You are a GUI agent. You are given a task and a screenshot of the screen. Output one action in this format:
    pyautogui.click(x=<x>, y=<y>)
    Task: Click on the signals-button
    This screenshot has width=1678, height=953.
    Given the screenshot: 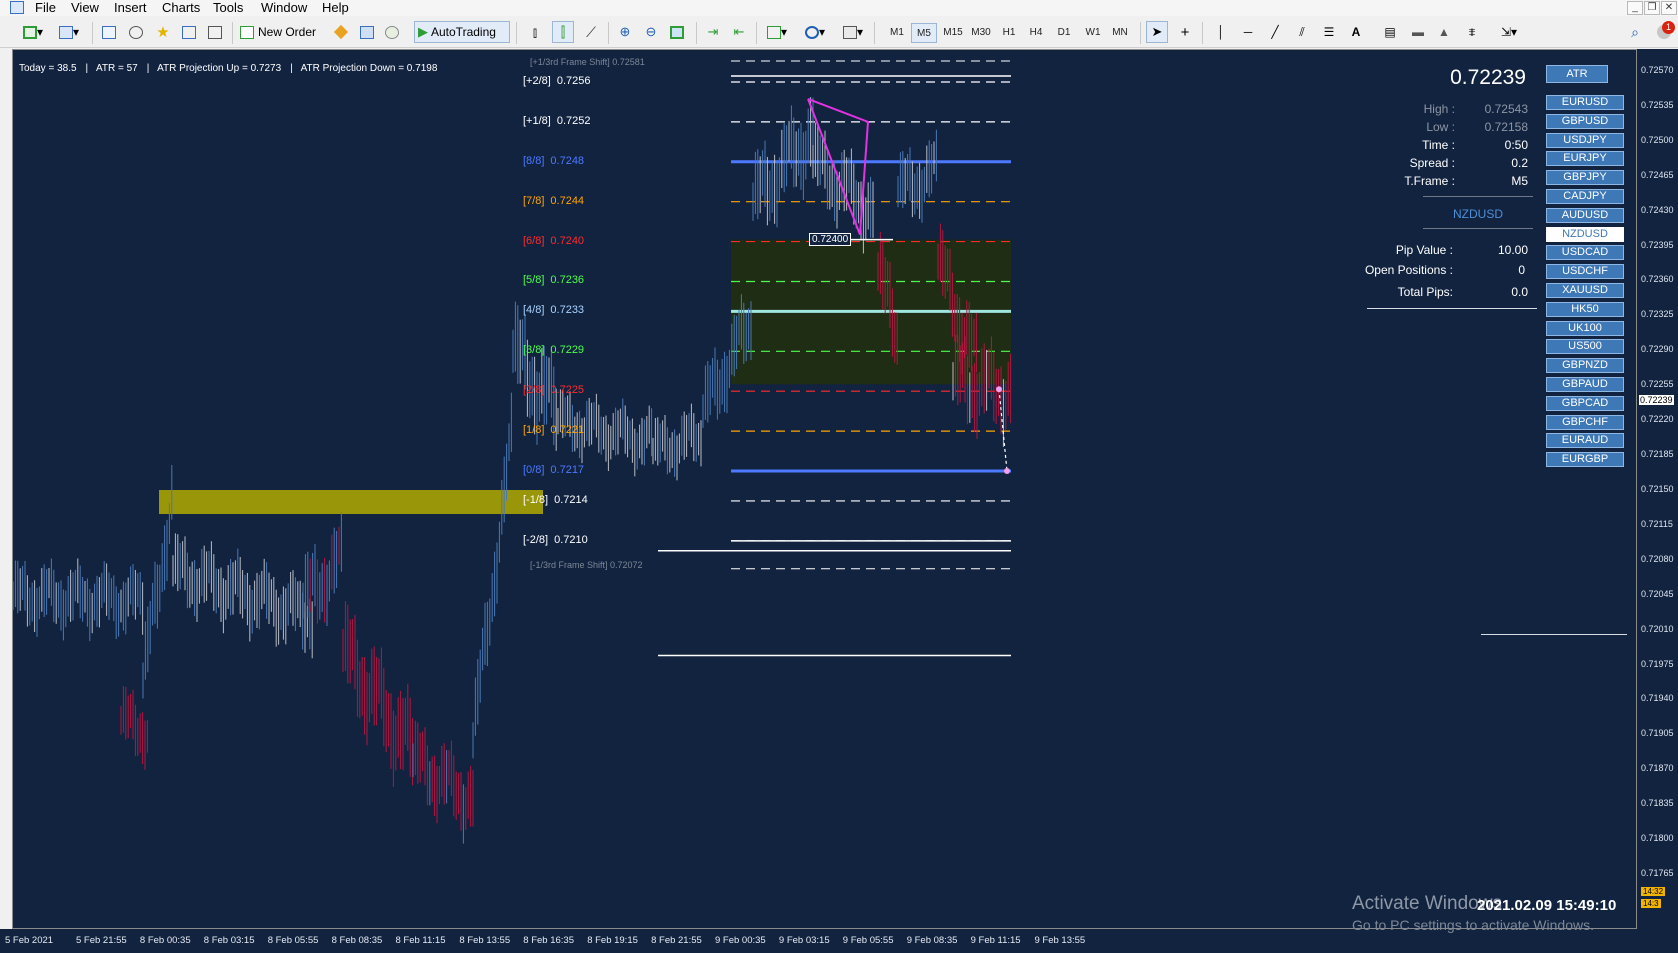 What is the action you would take?
    pyautogui.click(x=367, y=32)
    